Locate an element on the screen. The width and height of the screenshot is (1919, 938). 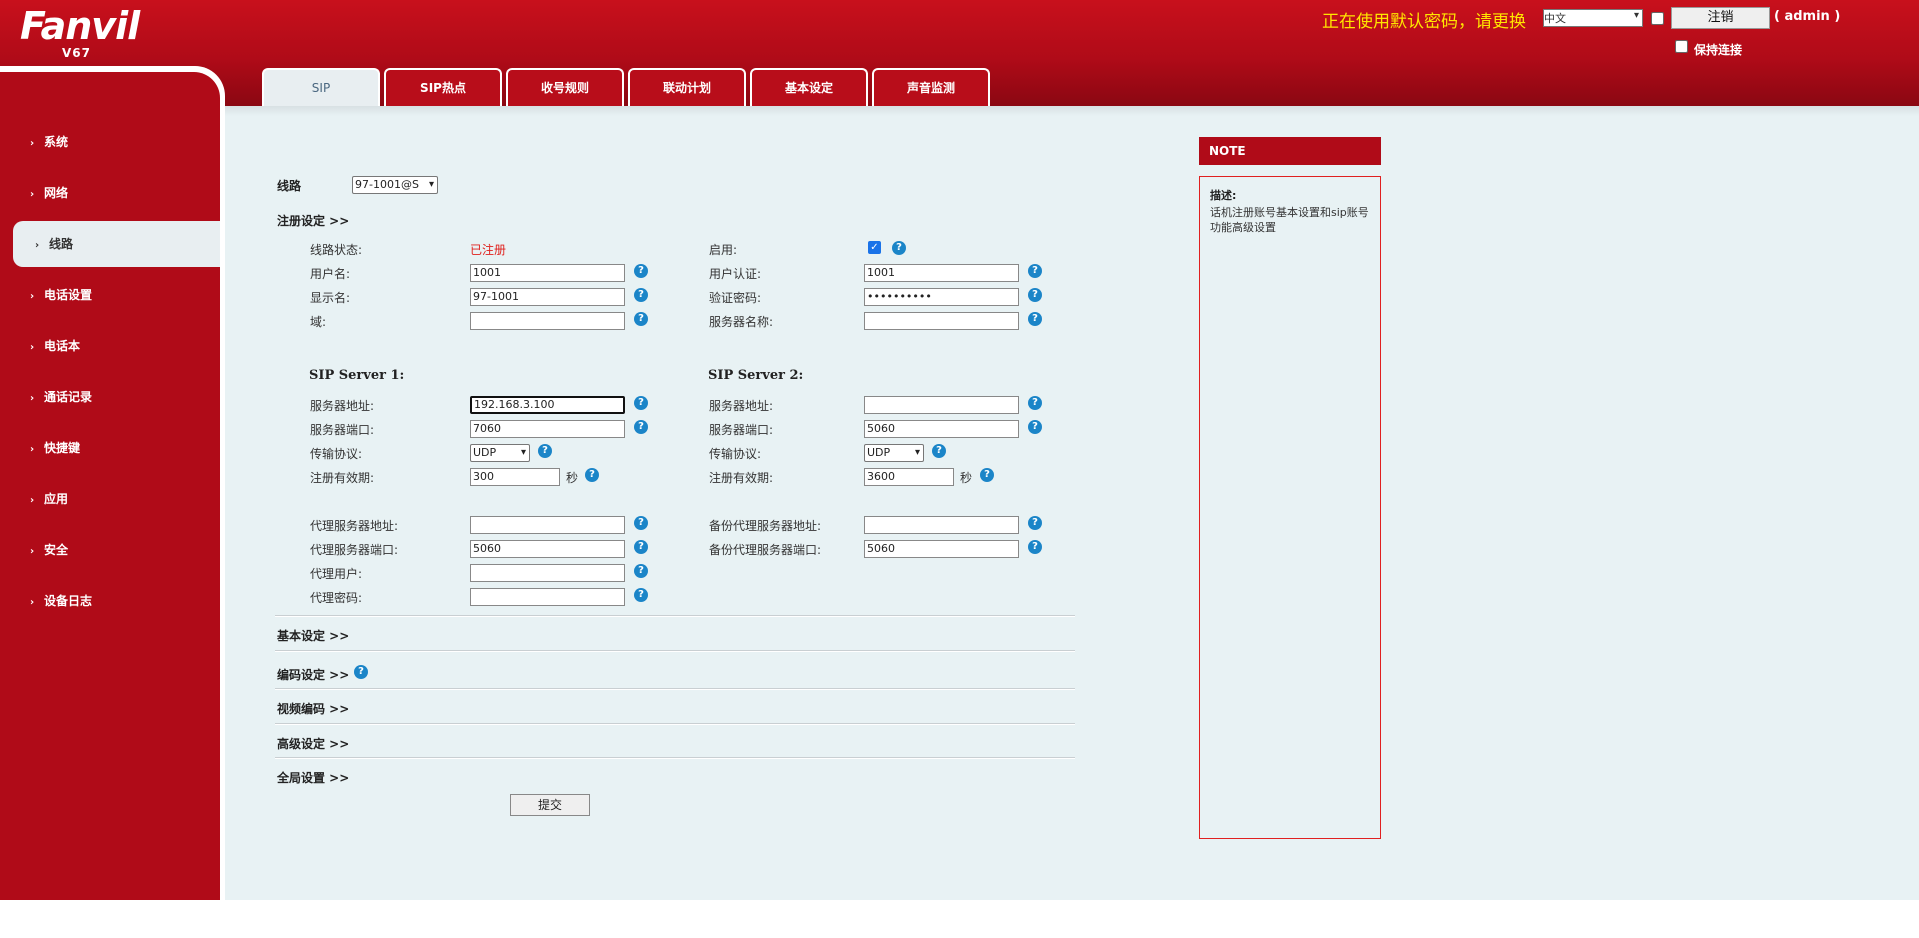
auth-user-label: 用户认证: is located at coordinates (735, 274).